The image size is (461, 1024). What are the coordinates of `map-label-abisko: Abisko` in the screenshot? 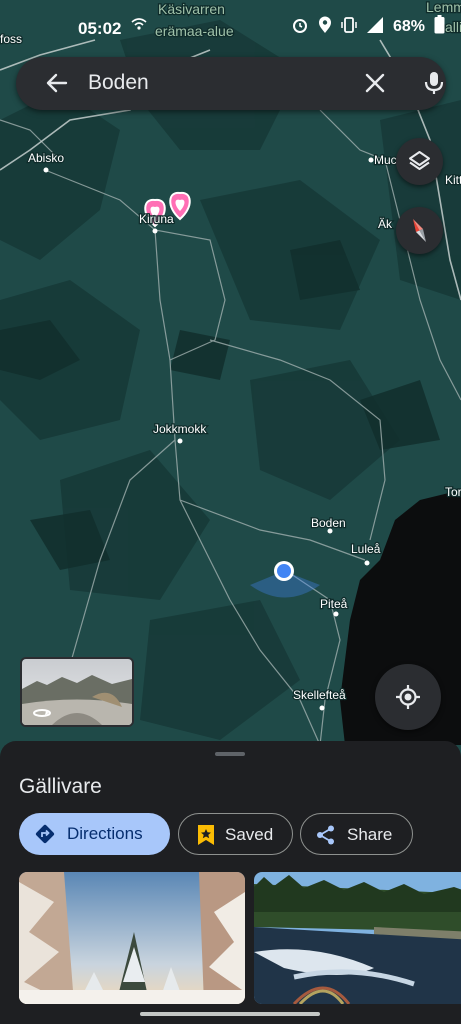 It's located at (46, 158).